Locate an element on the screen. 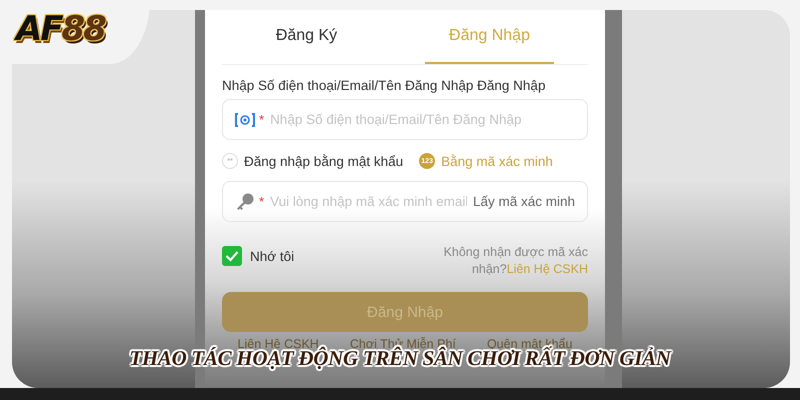 The image size is (800, 400). support-link: Liên Hệ CSKH is located at coordinates (547, 269).